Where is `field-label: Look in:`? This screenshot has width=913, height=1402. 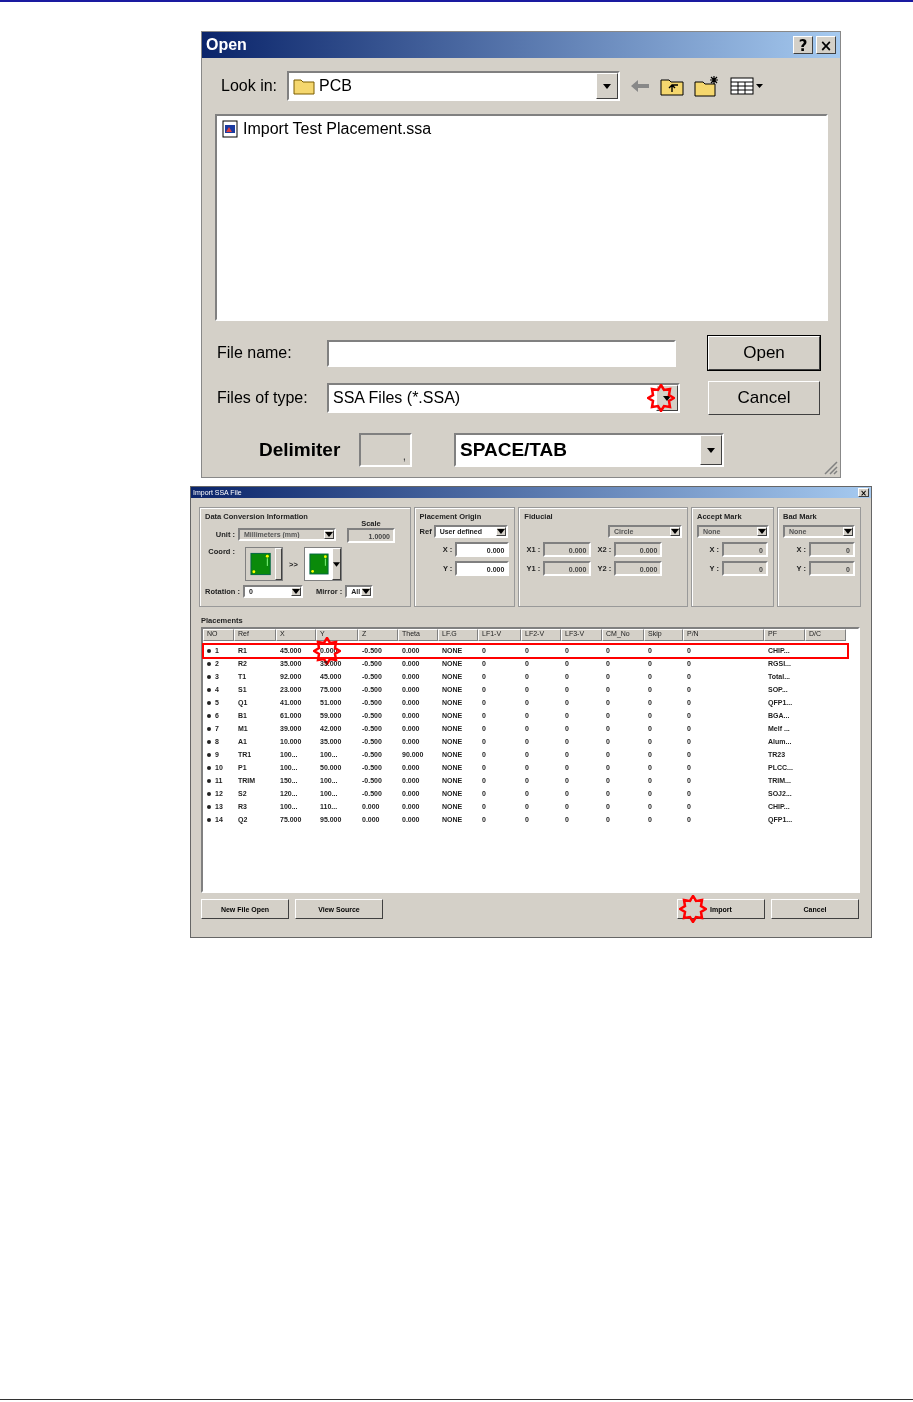
field-label: Look in: is located at coordinates (250, 86).